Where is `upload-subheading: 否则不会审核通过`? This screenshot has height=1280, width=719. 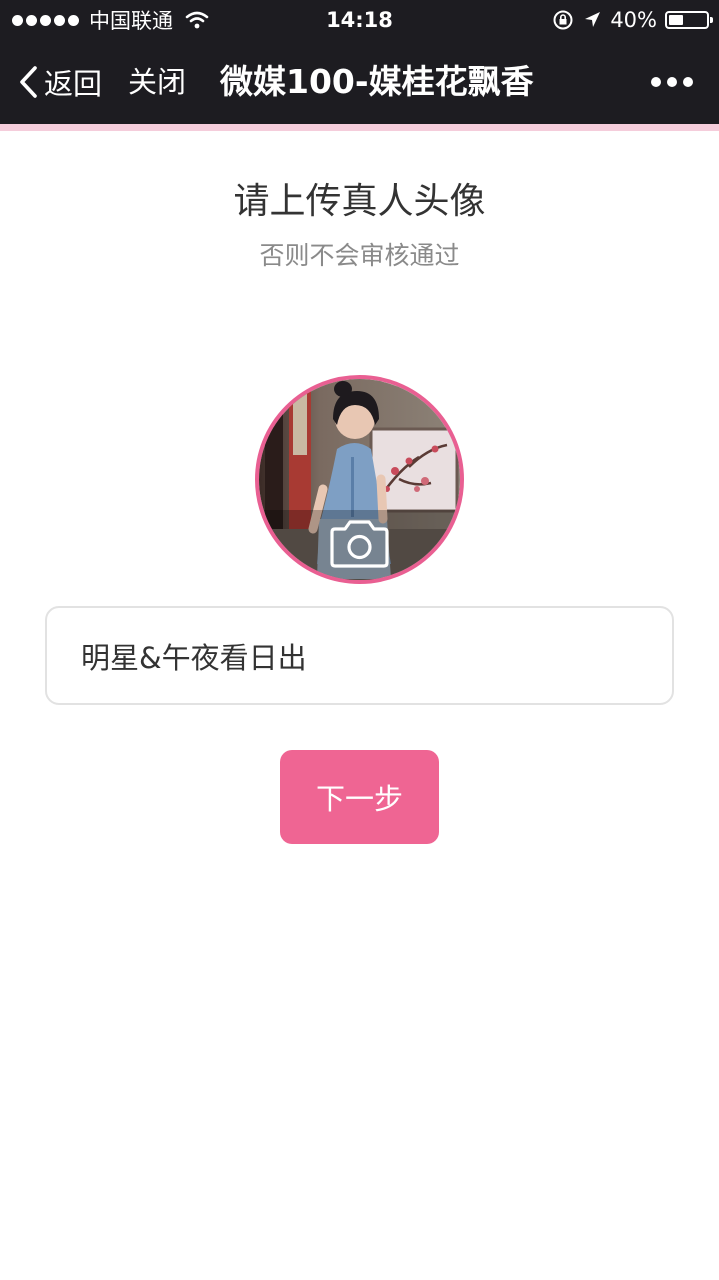 upload-subheading: 否则不会审核通过 is located at coordinates (359, 255).